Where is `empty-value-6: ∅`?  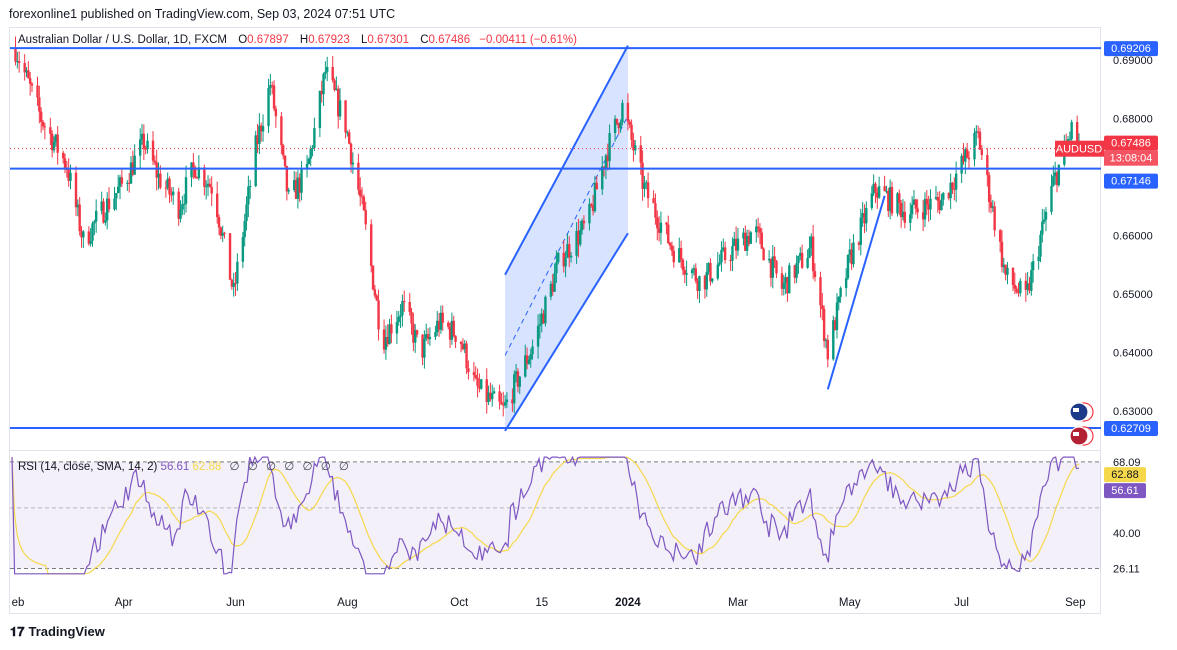 empty-value-6: ∅ is located at coordinates (325, 467).